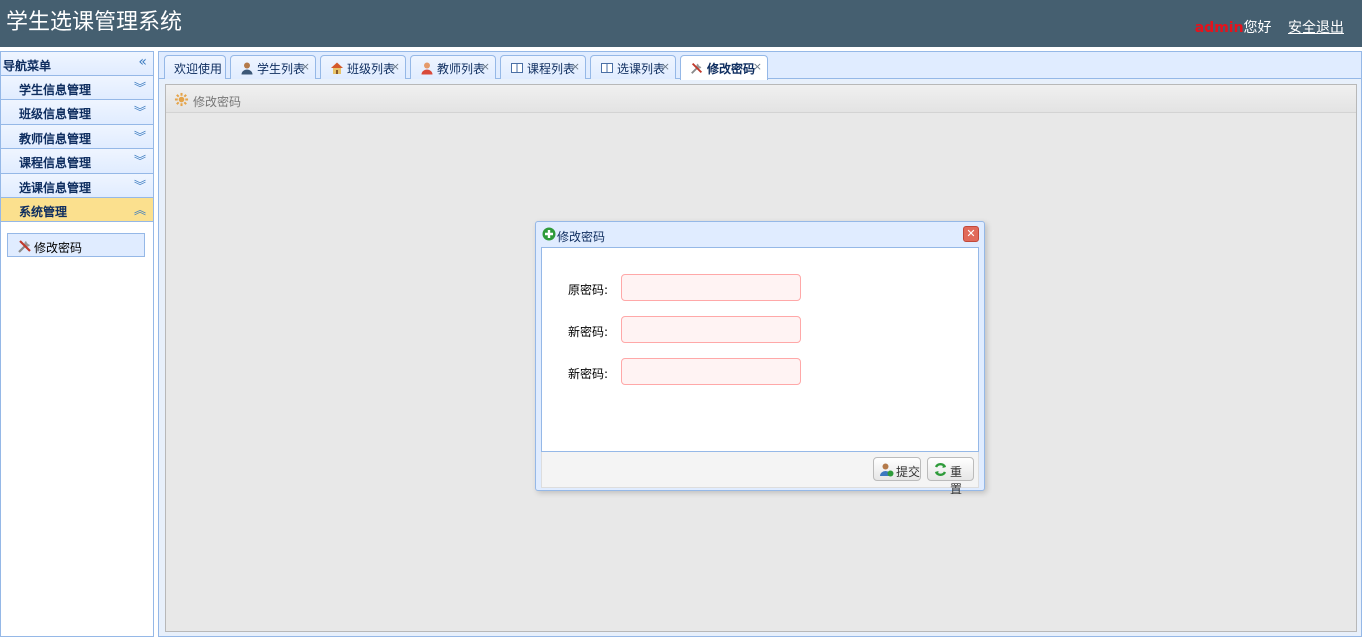 The height and width of the screenshot is (640, 1362). Describe the element at coordinates (641, 69) in the screenshot. I see `tab-label: 选课列表` at that location.